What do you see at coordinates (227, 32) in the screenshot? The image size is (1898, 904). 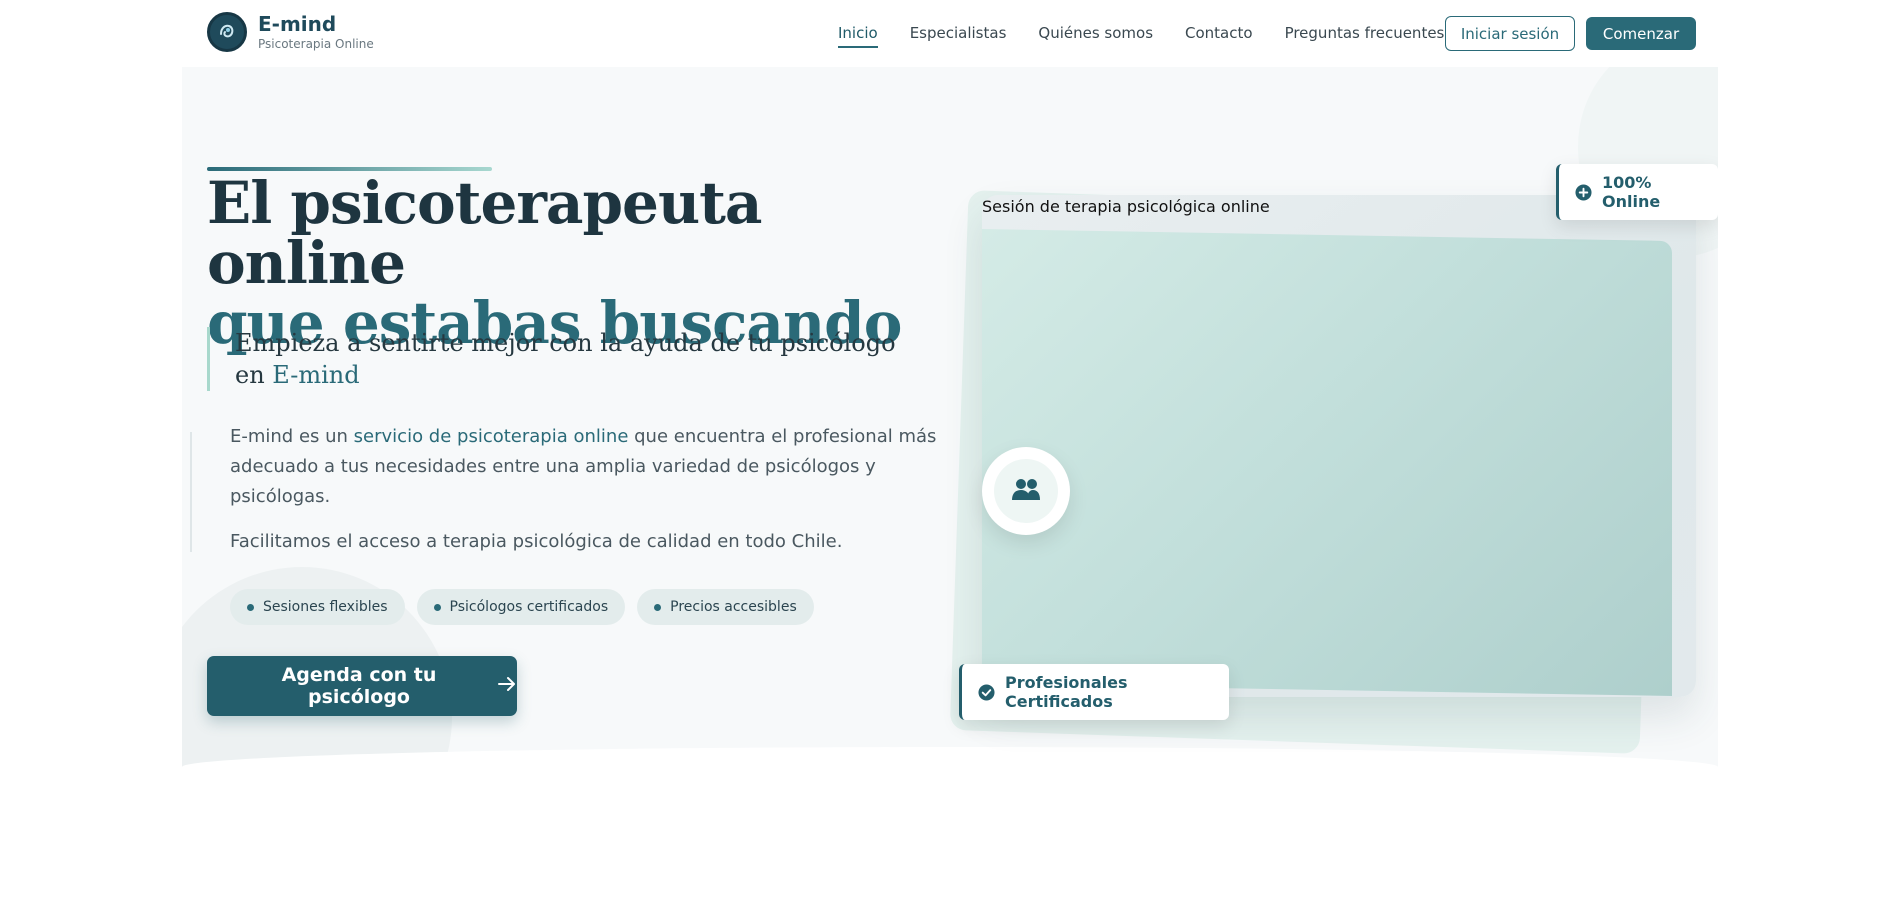 I see `brain-hand-icon` at bounding box center [227, 32].